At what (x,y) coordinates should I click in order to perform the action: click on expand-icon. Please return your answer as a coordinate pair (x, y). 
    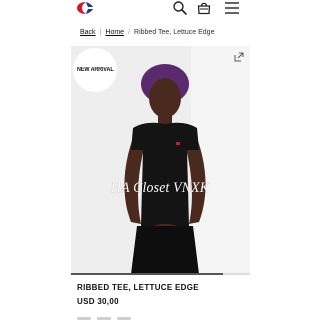
    Looking at the image, I should click on (239, 57).